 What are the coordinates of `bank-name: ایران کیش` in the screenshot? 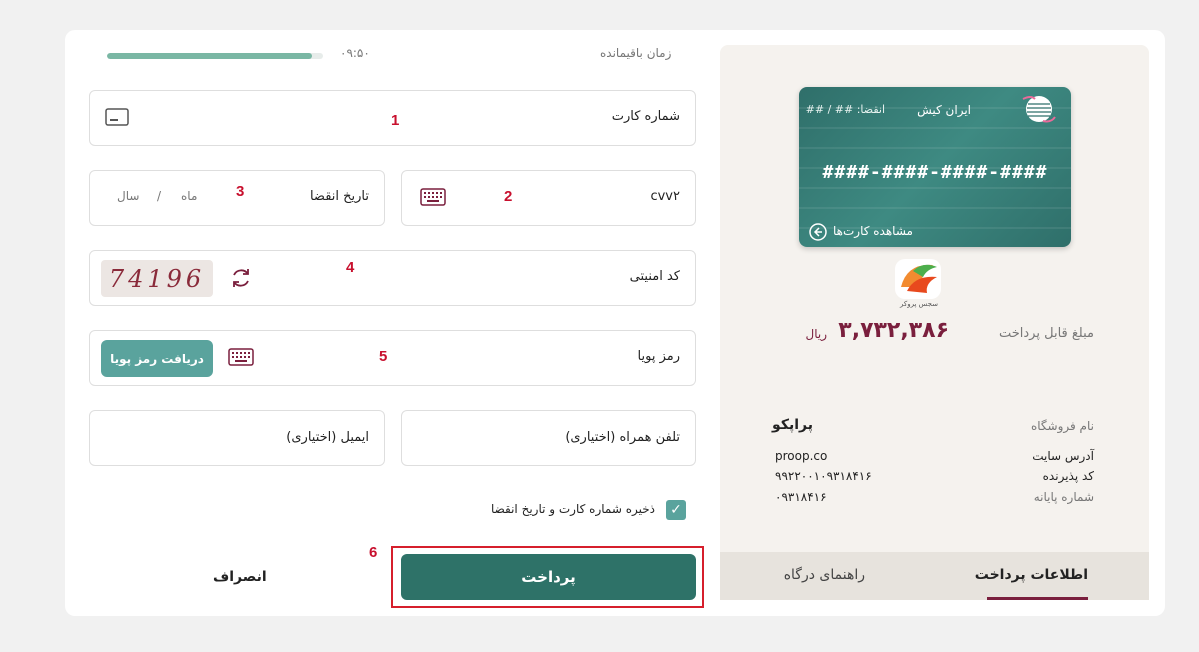 It's located at (944, 110).